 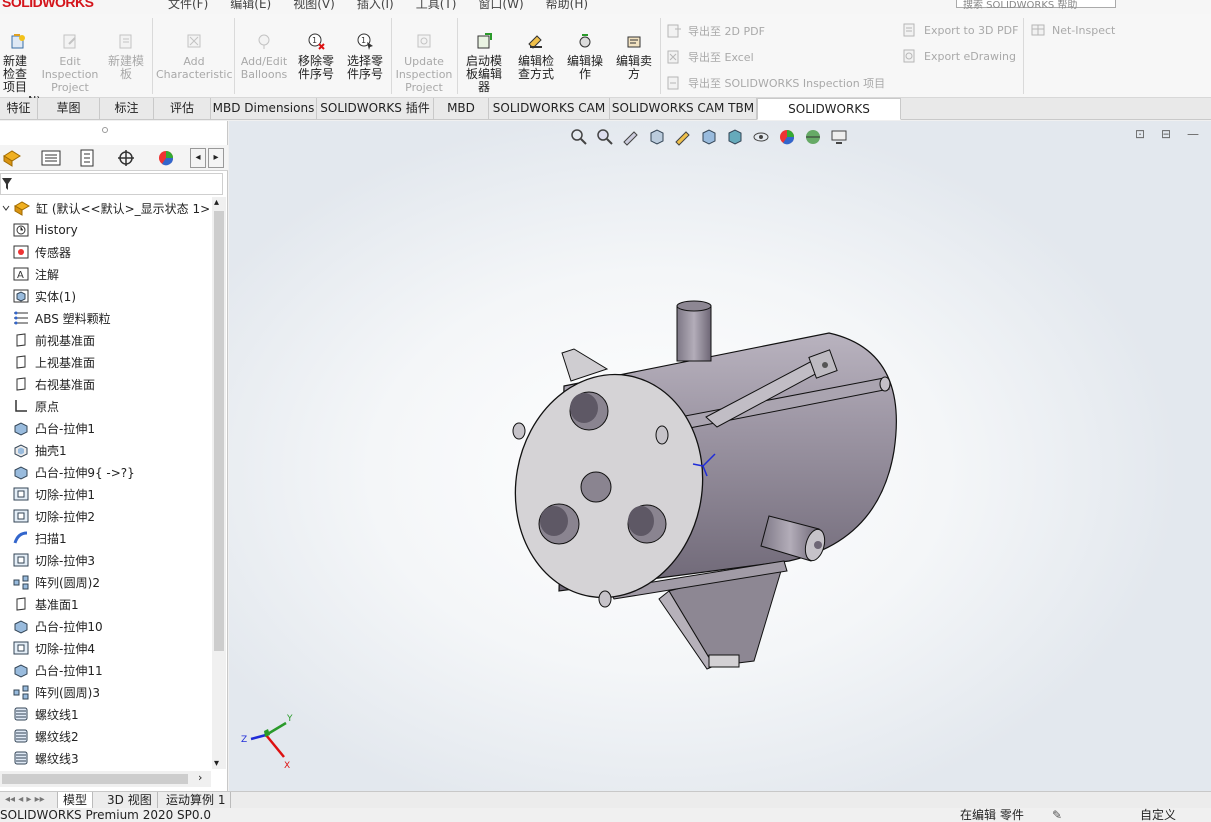 I want to click on tree-filter-input, so click(x=111, y=184).